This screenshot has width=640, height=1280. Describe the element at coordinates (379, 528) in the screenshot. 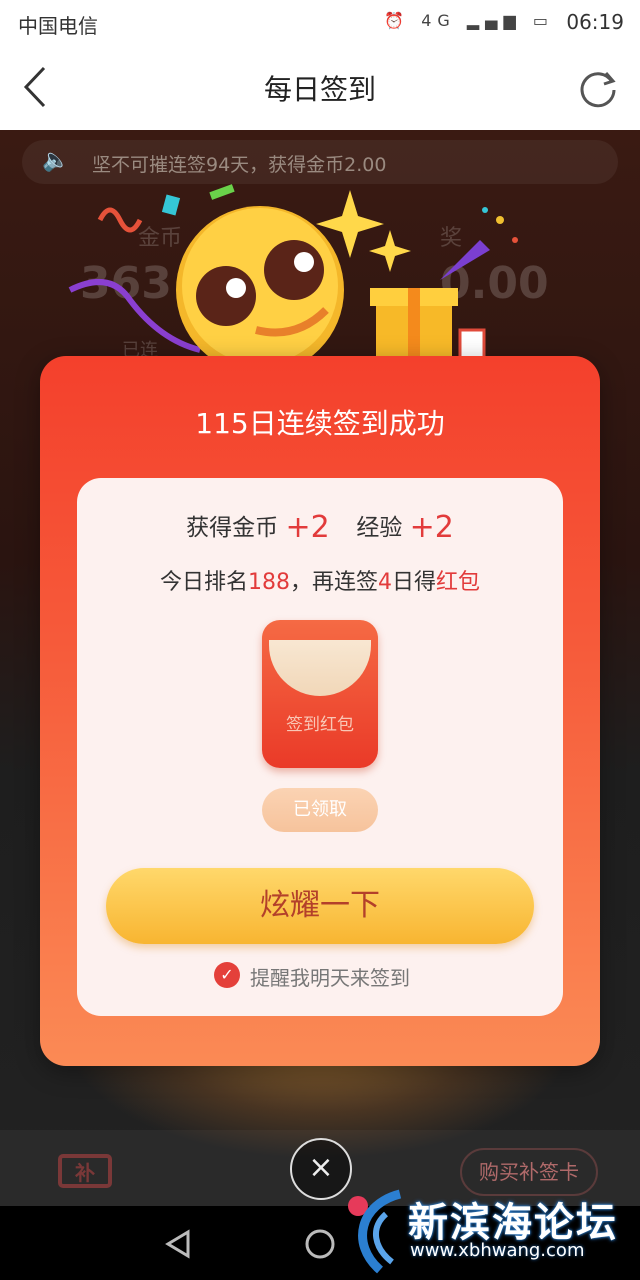

I see `exp-label: 经验` at that location.